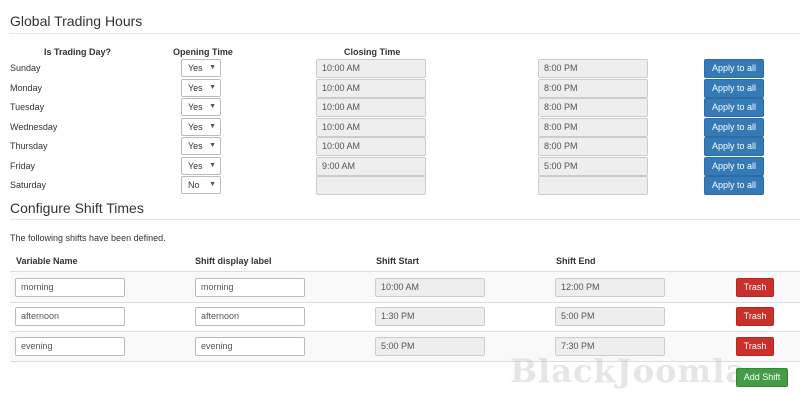  I want to click on shift-label-input: afternoon, so click(250, 316).